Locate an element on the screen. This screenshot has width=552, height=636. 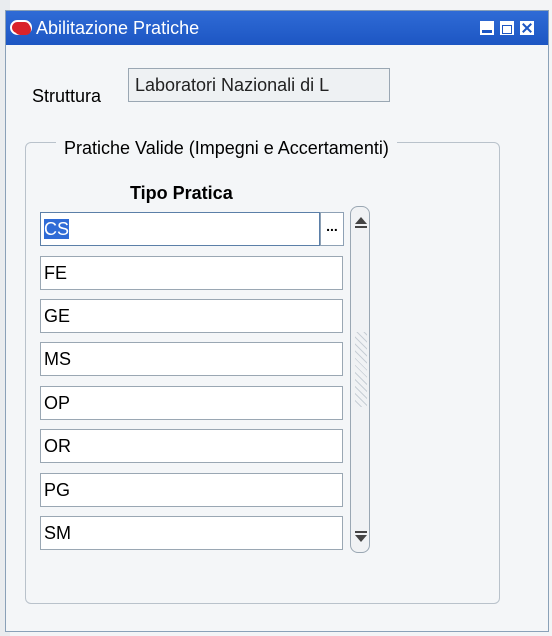
struttura-label: Struttura is located at coordinates (67, 96).